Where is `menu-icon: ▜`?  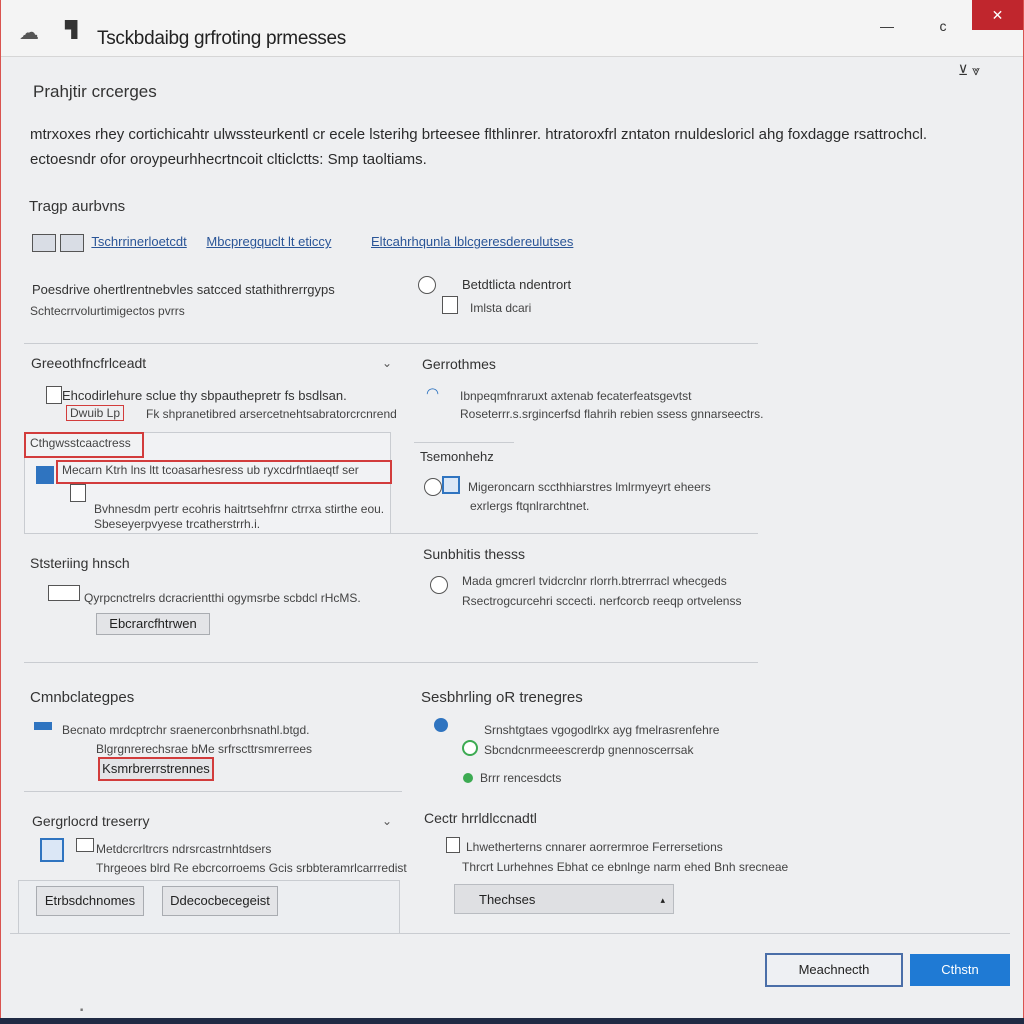
menu-icon: ▜ is located at coordinates (71, 30).